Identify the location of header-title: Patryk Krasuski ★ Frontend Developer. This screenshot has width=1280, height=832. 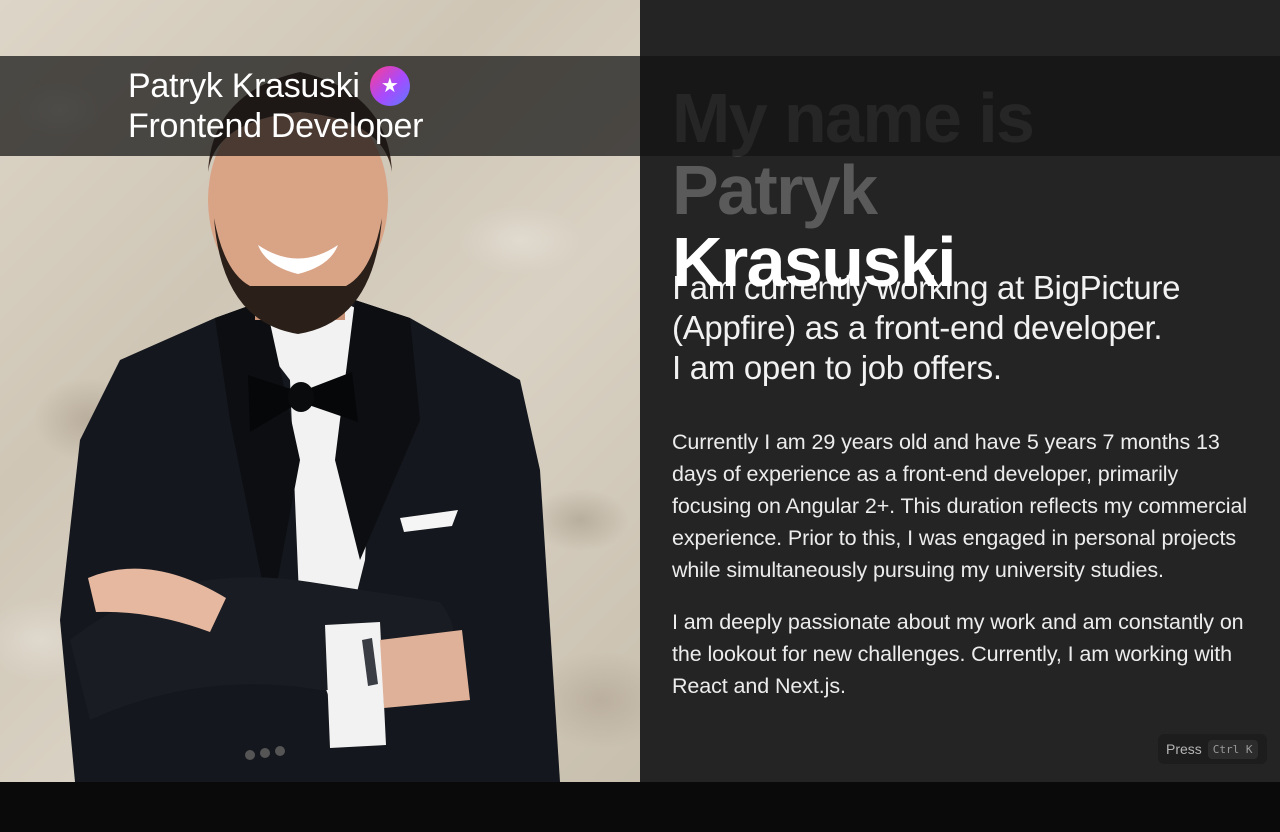
(275, 106).